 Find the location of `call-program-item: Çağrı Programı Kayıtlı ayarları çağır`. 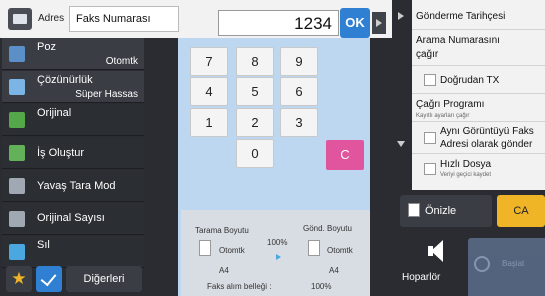

call-program-item: Çağrı Programı Kayıtlı ayarları çağır is located at coordinates (478, 108).